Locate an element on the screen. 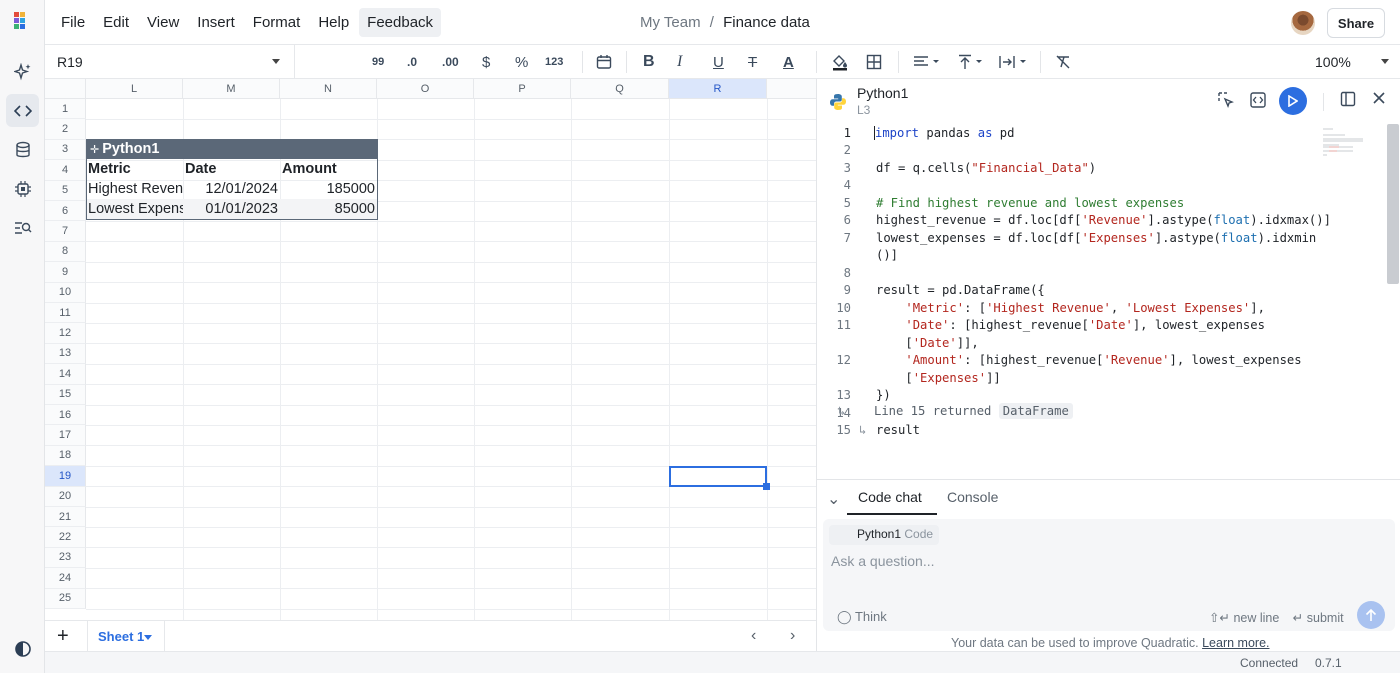 Image resolution: width=1400 pixels, height=673 pixels. row-header: 25 is located at coordinates (65, 598).